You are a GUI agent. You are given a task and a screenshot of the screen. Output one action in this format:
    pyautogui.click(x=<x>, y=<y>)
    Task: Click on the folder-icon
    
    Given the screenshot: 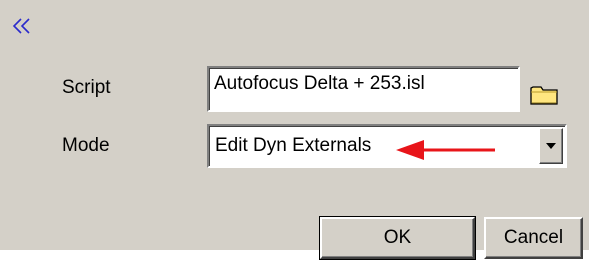 What is the action you would take?
    pyautogui.click(x=544, y=95)
    